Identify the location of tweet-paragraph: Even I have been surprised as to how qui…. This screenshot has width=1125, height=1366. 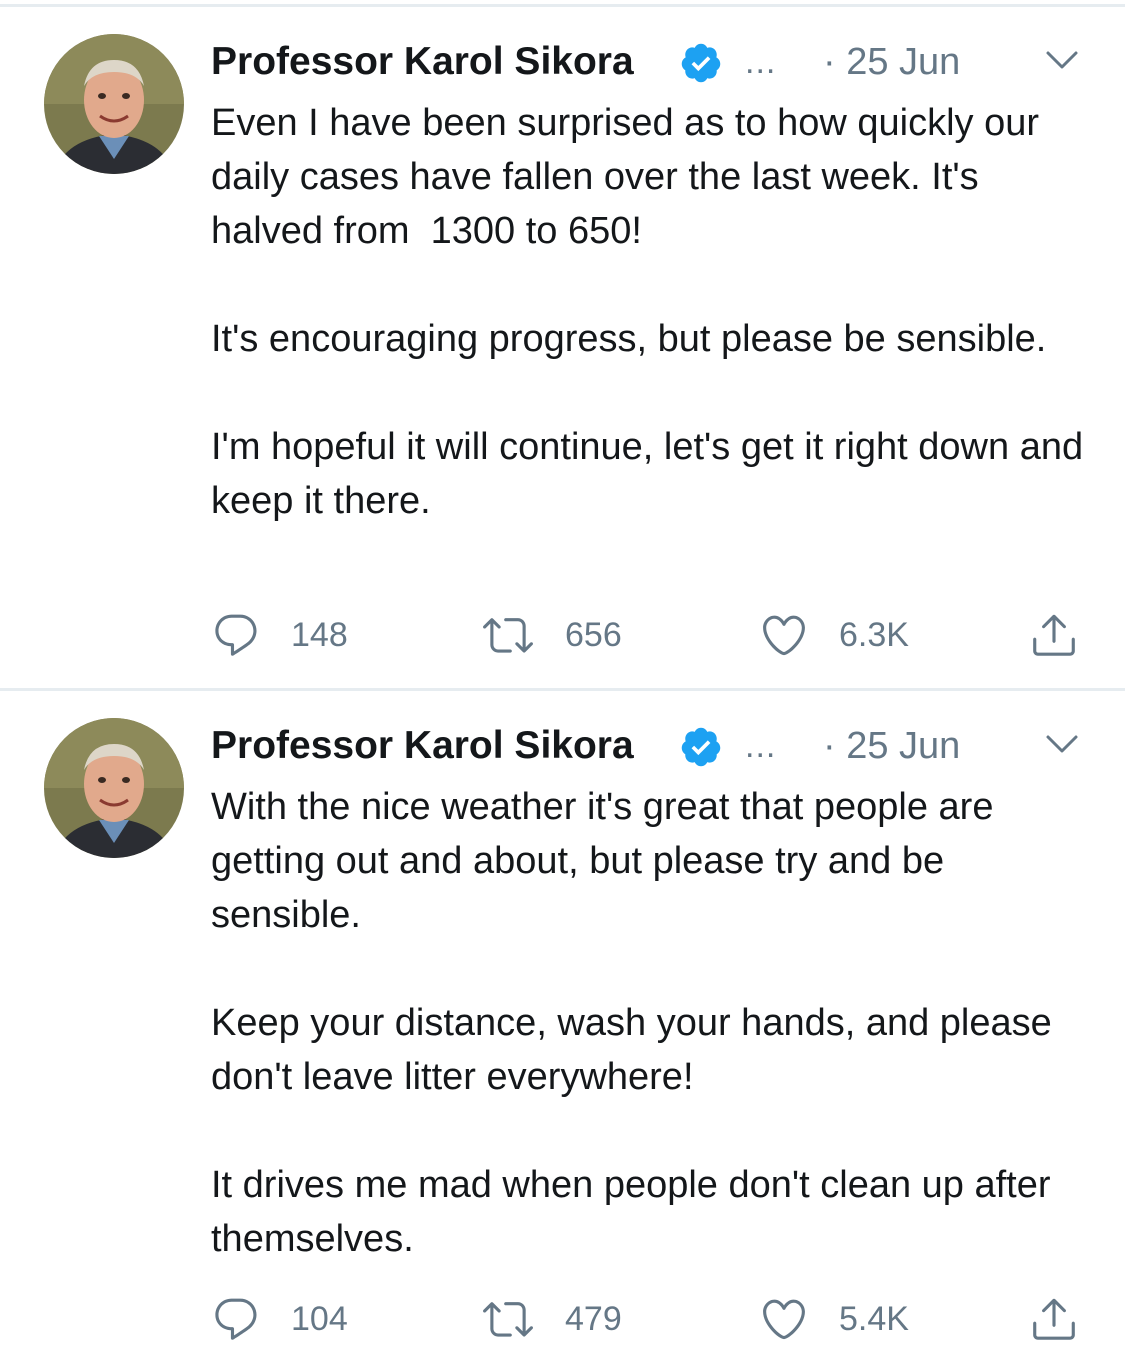
(630, 177).